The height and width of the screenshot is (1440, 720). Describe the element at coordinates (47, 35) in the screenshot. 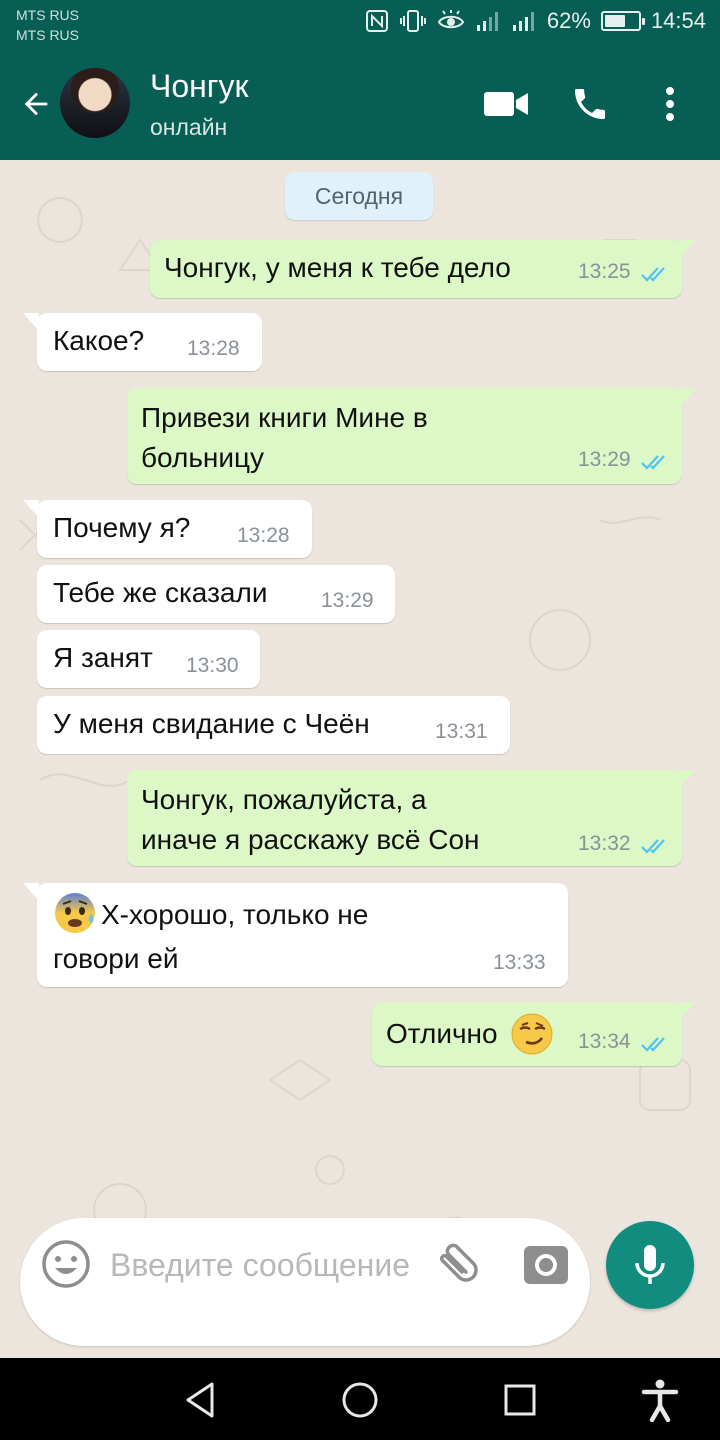

I see `carrier-2: MTS RUS` at that location.